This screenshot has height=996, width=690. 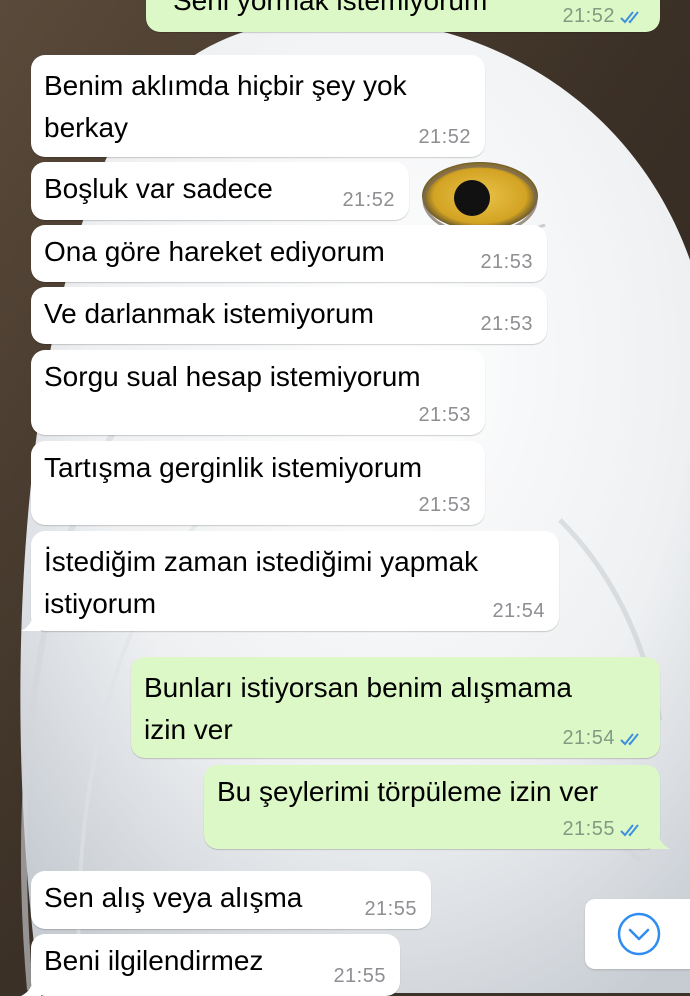 I want to click on message-text: Ve darlanmak istemiyorum, so click(x=209, y=313).